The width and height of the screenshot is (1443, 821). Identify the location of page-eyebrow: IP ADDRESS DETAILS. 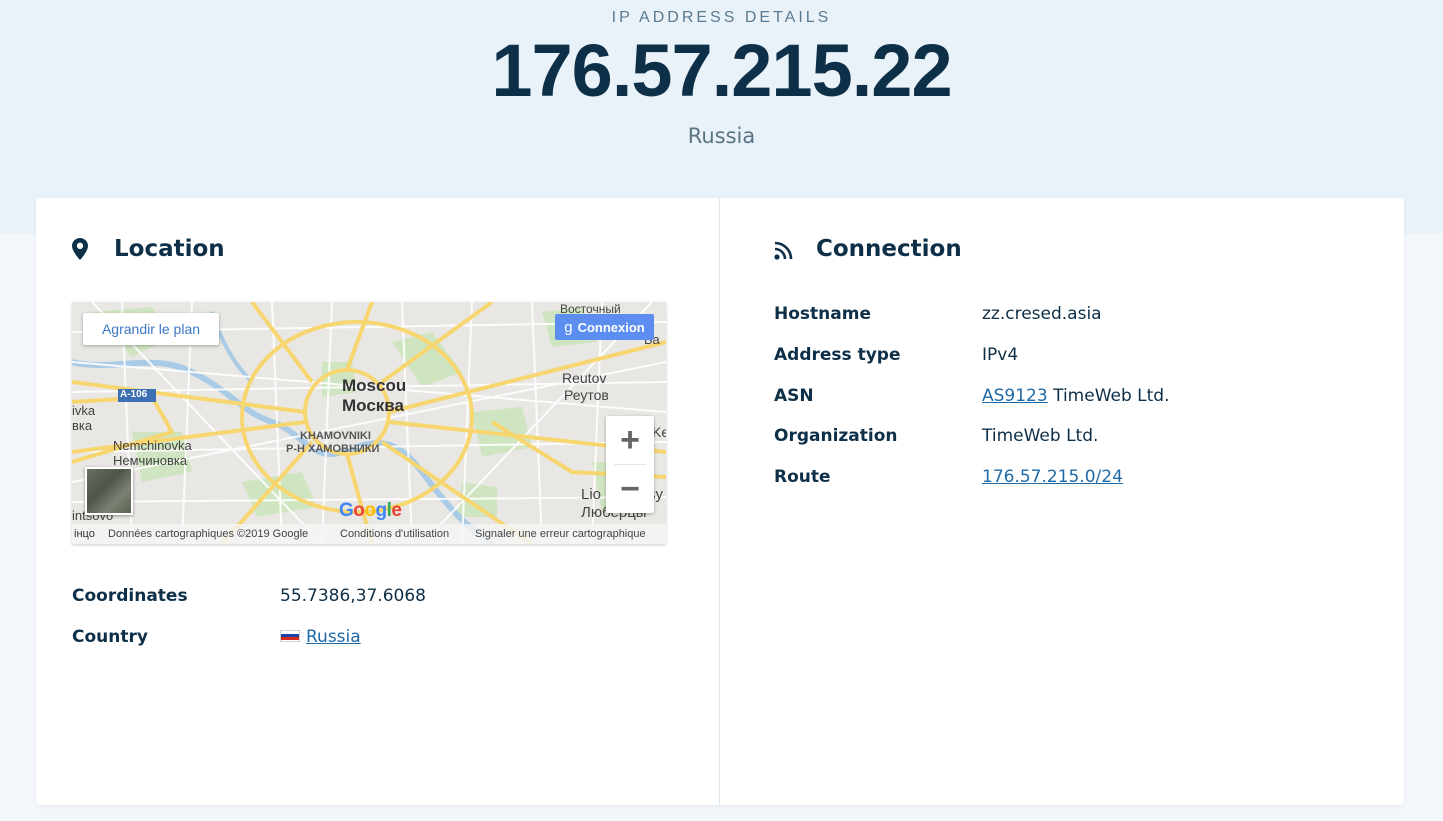
(721, 17).